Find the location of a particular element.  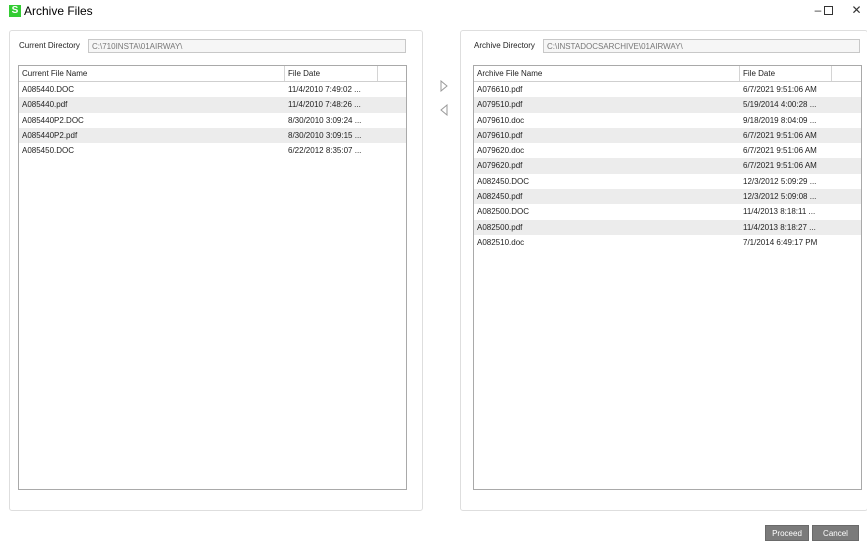

file-name-cell: A085440.pdf is located at coordinates (45, 105).